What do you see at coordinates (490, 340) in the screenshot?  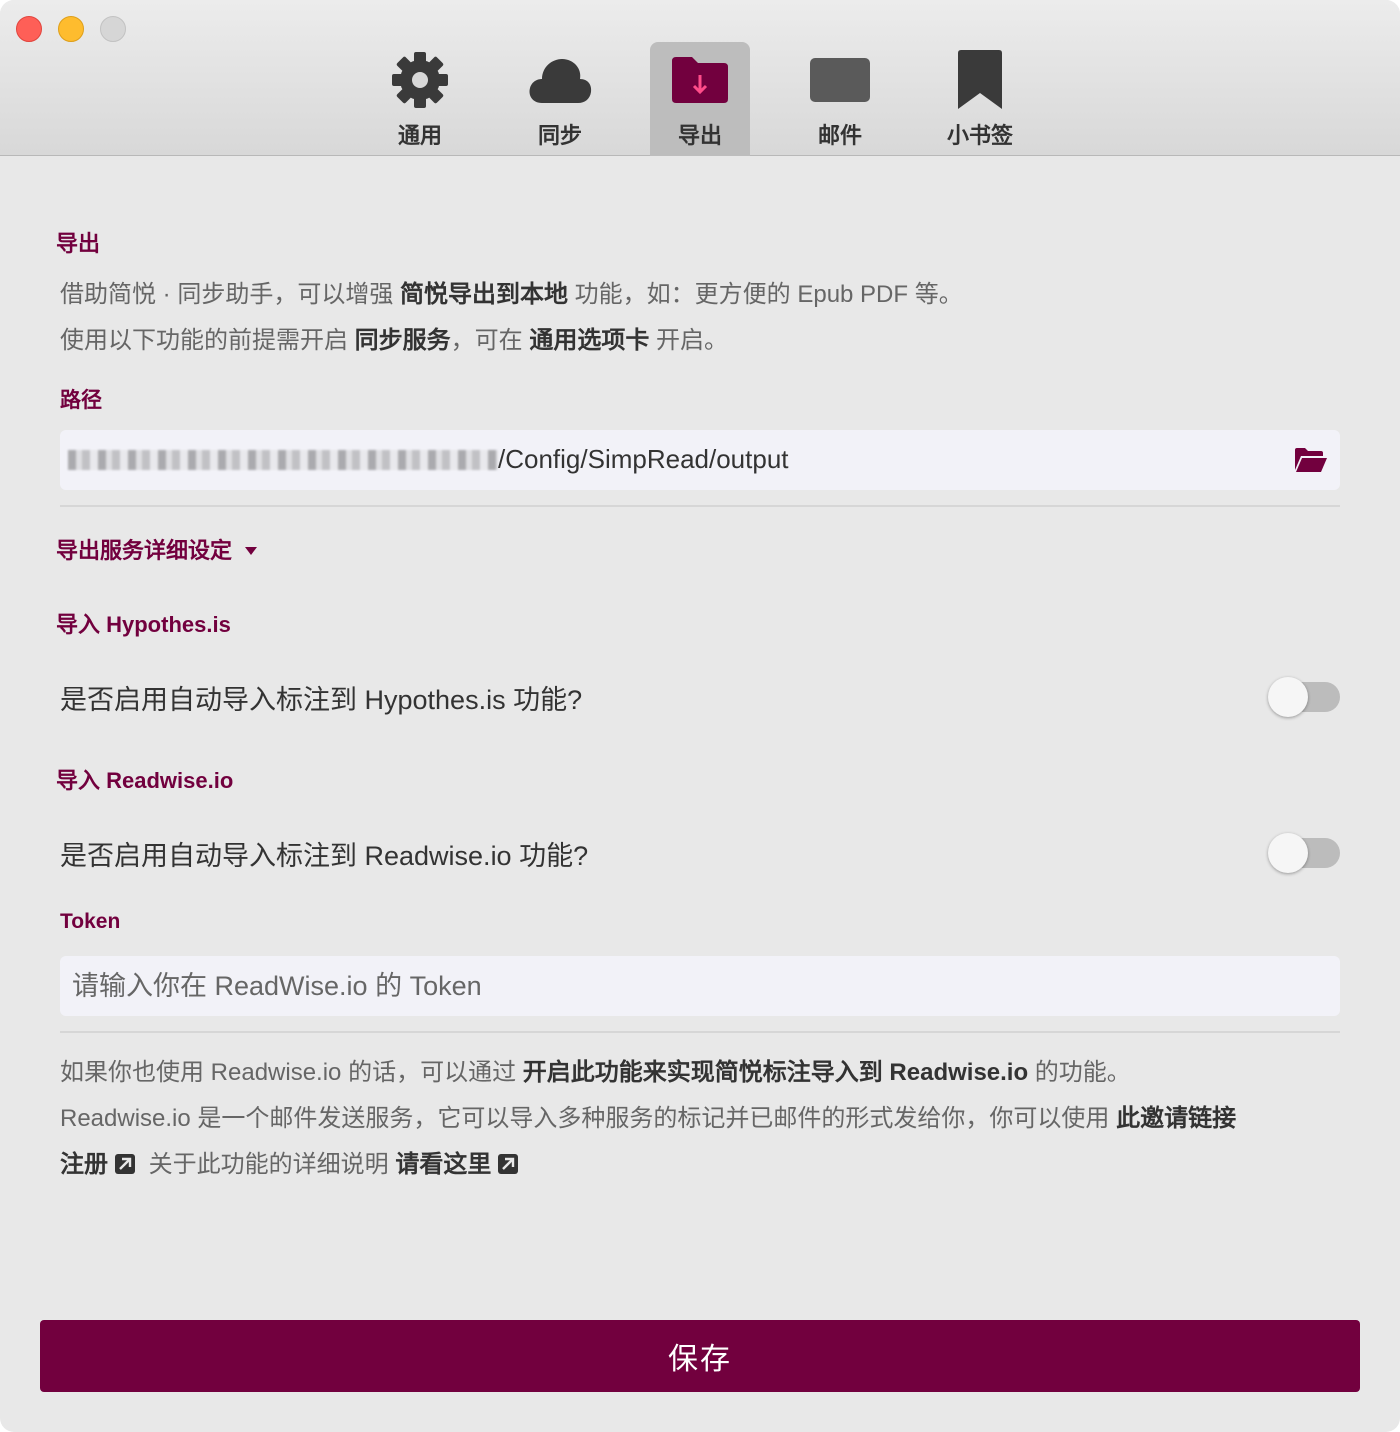 I see `desc-text: ，可在` at bounding box center [490, 340].